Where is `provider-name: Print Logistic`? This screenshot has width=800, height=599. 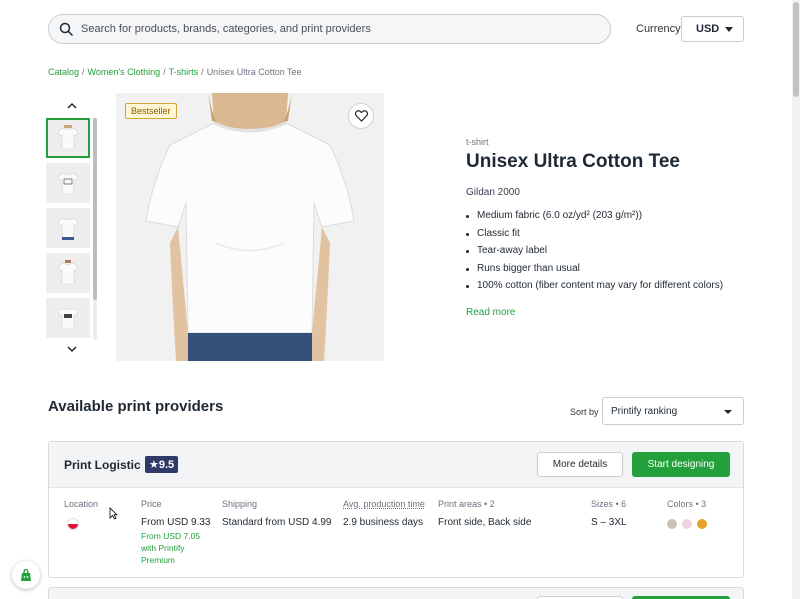
provider-name: Print Logistic is located at coordinates (102, 465).